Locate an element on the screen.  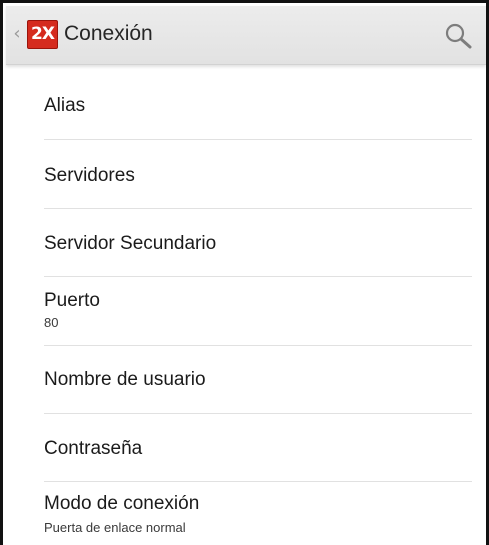
setting-summary: 80 is located at coordinates (51, 322).